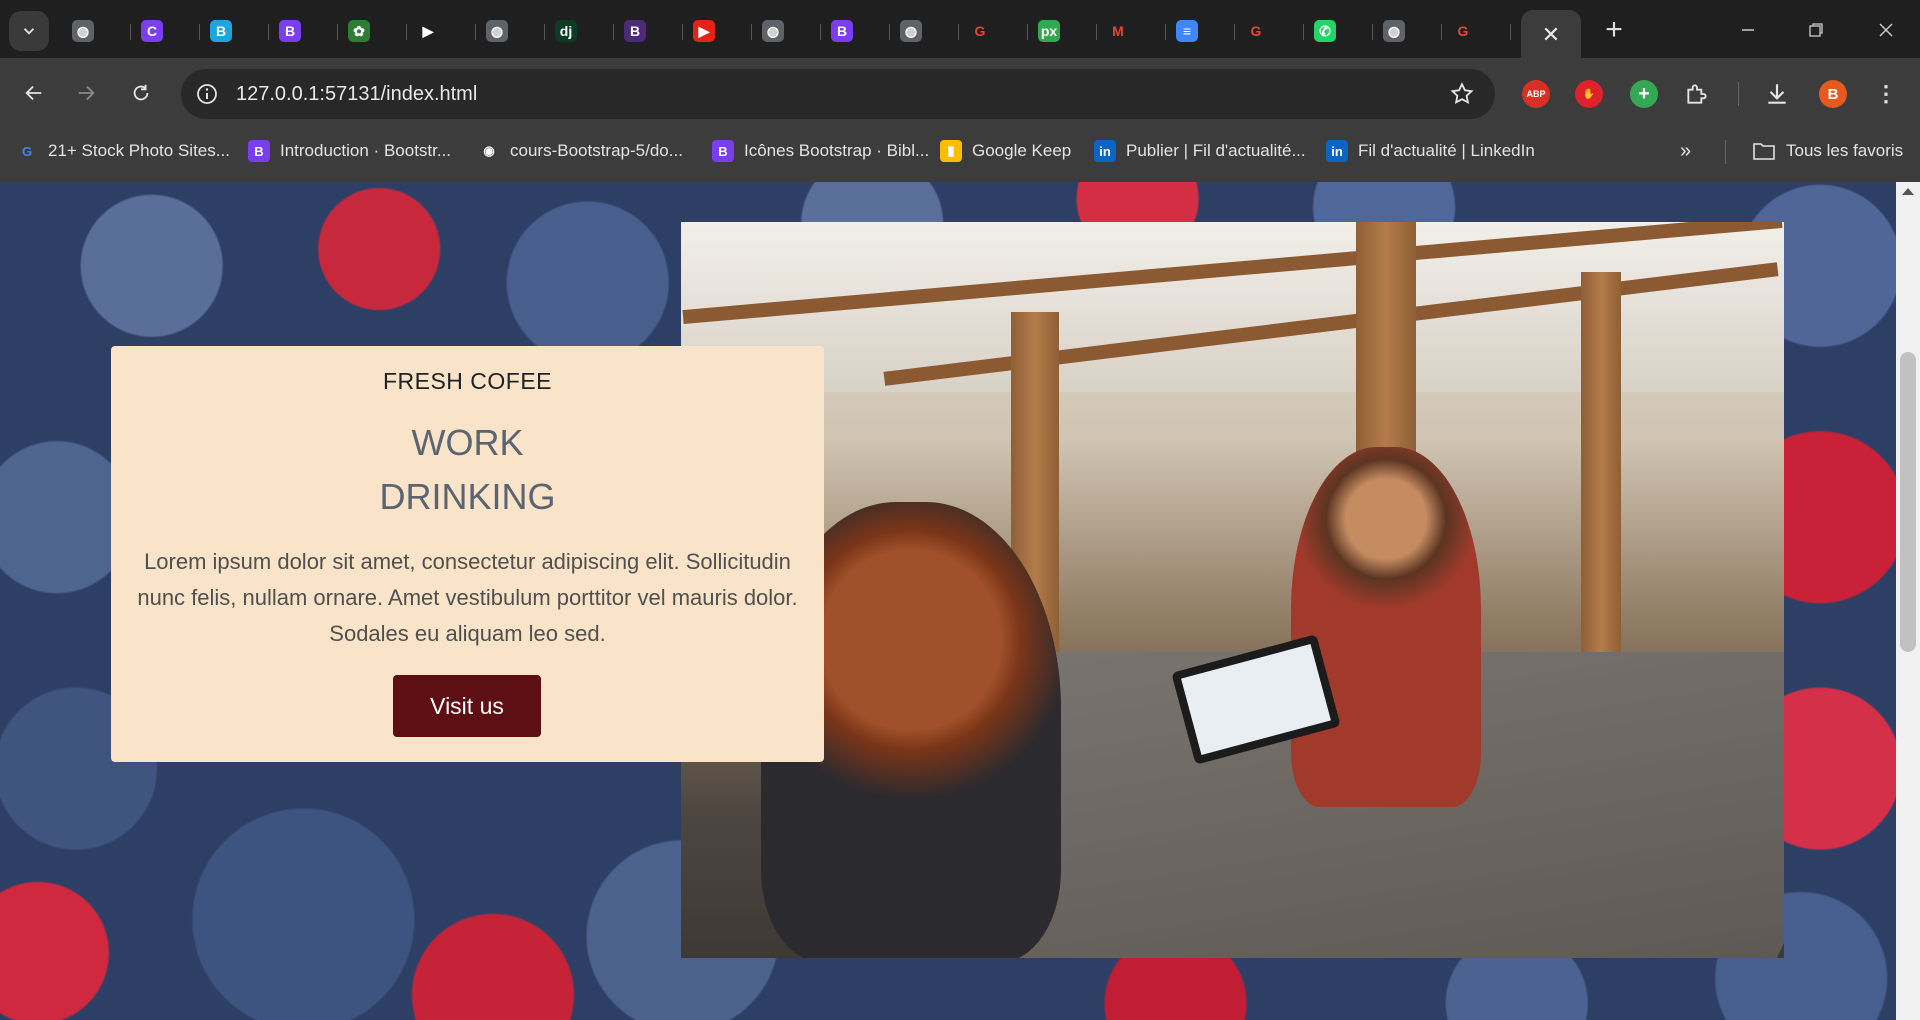  What do you see at coordinates (1614, 30) in the screenshot?
I see `new-tab-button: +` at bounding box center [1614, 30].